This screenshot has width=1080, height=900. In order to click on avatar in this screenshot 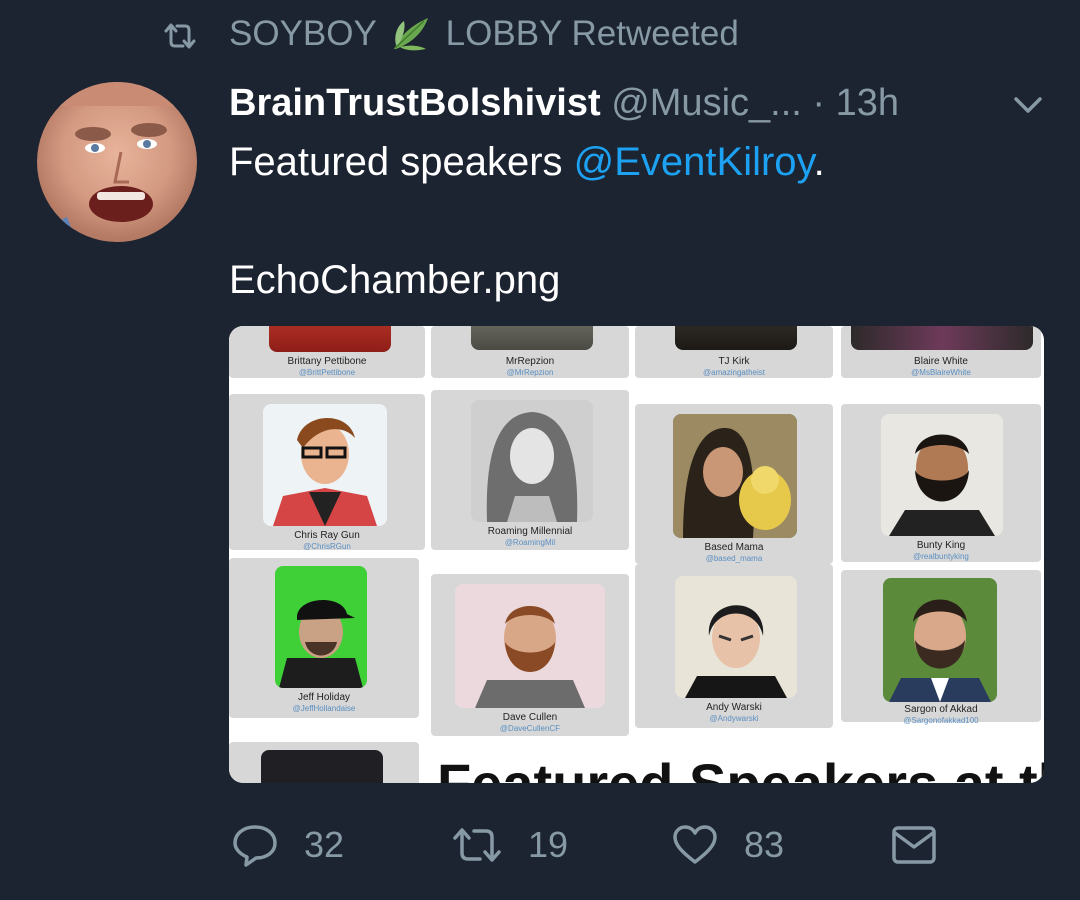, I will do `click(117, 162)`.